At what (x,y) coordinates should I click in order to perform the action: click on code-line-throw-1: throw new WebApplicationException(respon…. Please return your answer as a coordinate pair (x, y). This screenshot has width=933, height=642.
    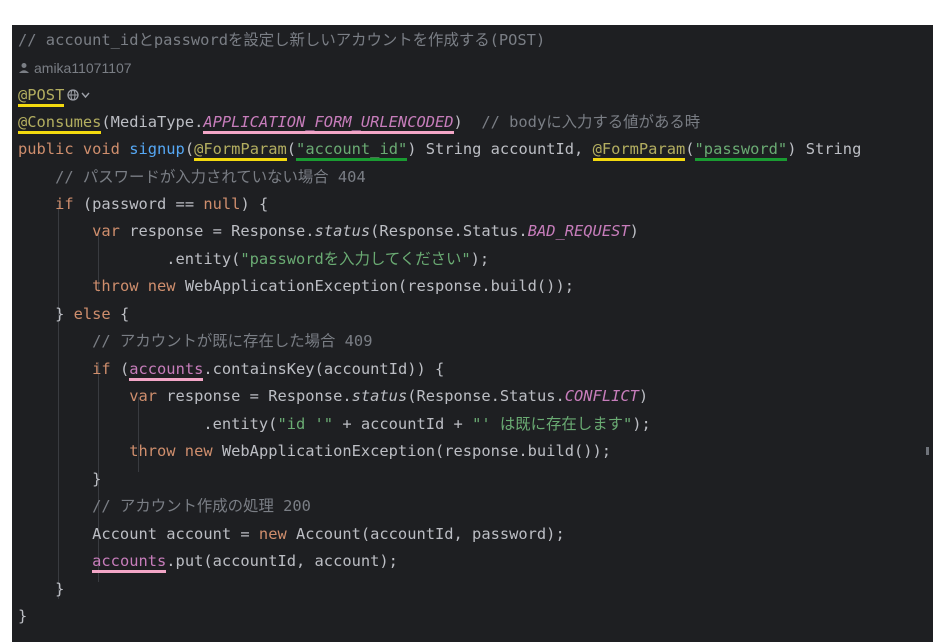
    Looking at the image, I should click on (296, 286).